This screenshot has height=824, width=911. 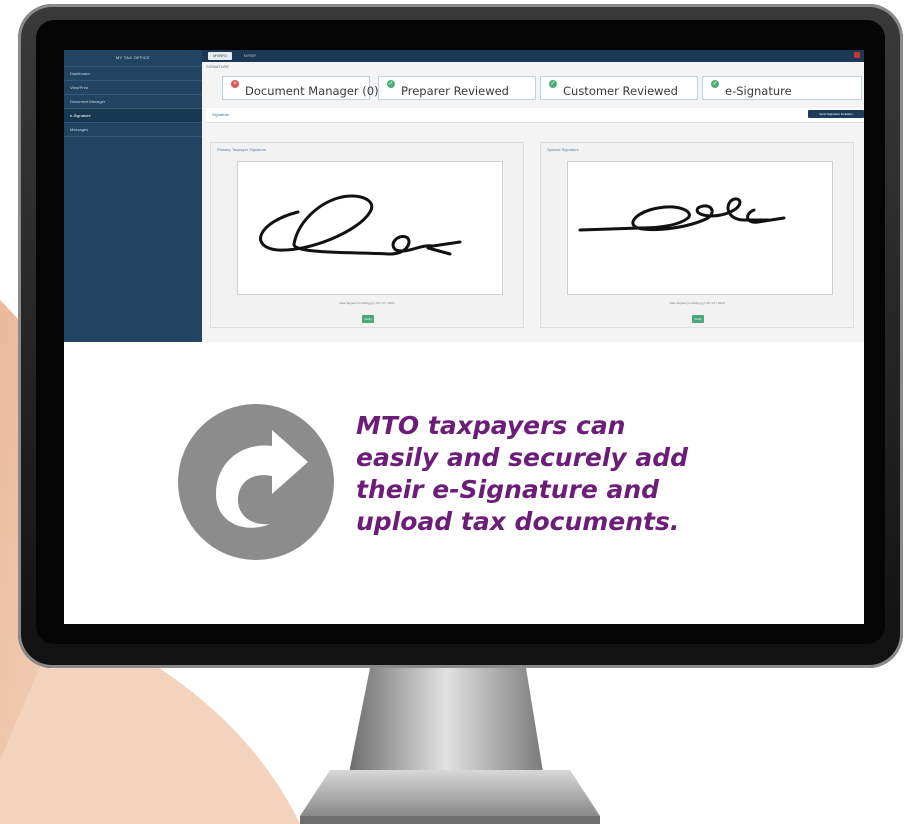 What do you see at coordinates (242, 149) in the screenshot?
I see `card-title: Primary Taxpayer Signature` at bounding box center [242, 149].